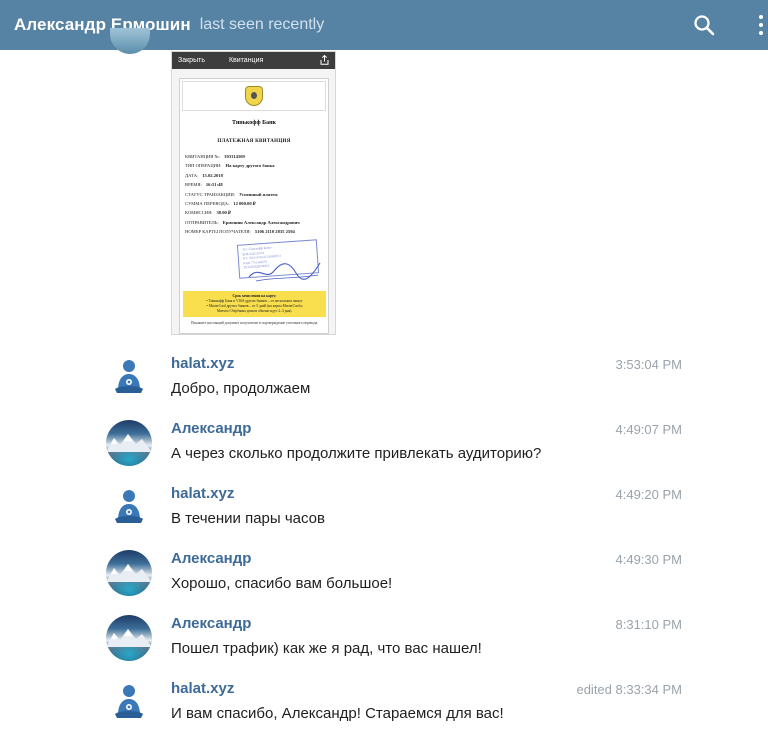 The width and height of the screenshot is (768, 738). Describe the element at coordinates (761, 25) in the screenshot. I see `more-vertical-icon` at that location.